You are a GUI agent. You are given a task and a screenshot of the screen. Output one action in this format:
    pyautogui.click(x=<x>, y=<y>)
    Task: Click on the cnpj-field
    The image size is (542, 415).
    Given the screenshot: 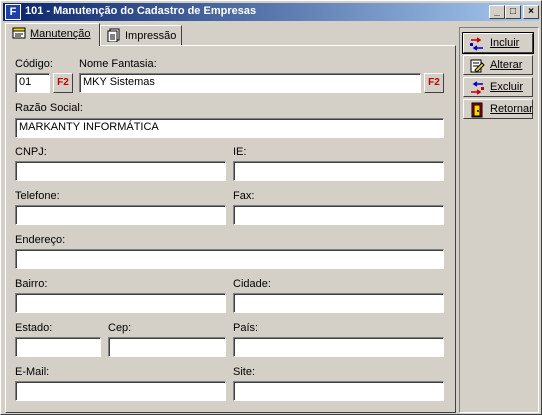 What is the action you would take?
    pyautogui.click(x=120, y=171)
    